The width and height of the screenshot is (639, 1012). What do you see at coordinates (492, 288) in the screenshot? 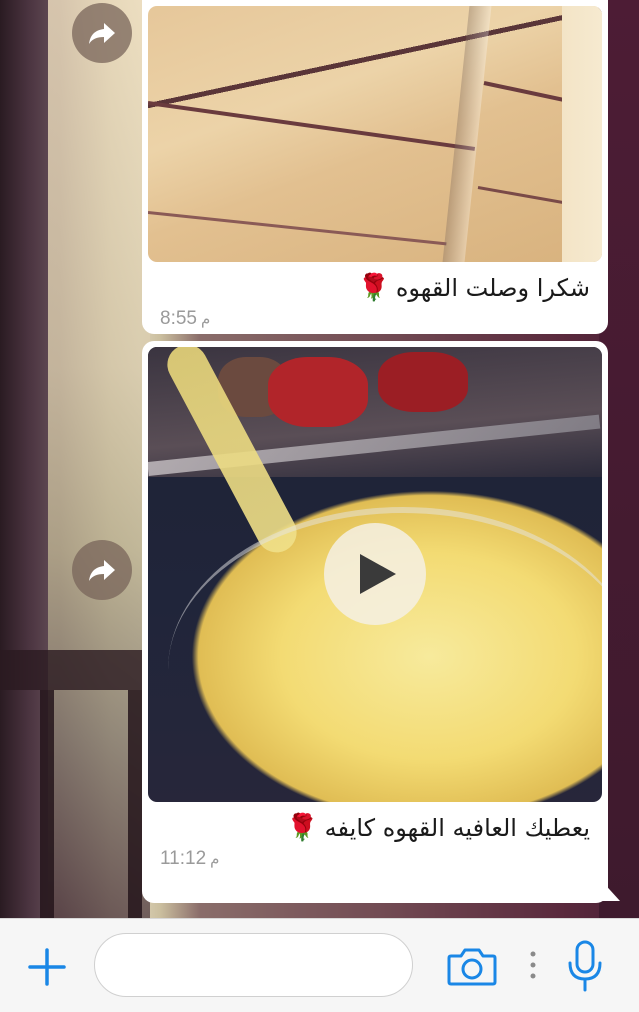
I see `caption-text: شكرا وصلت القهوه` at bounding box center [492, 288].